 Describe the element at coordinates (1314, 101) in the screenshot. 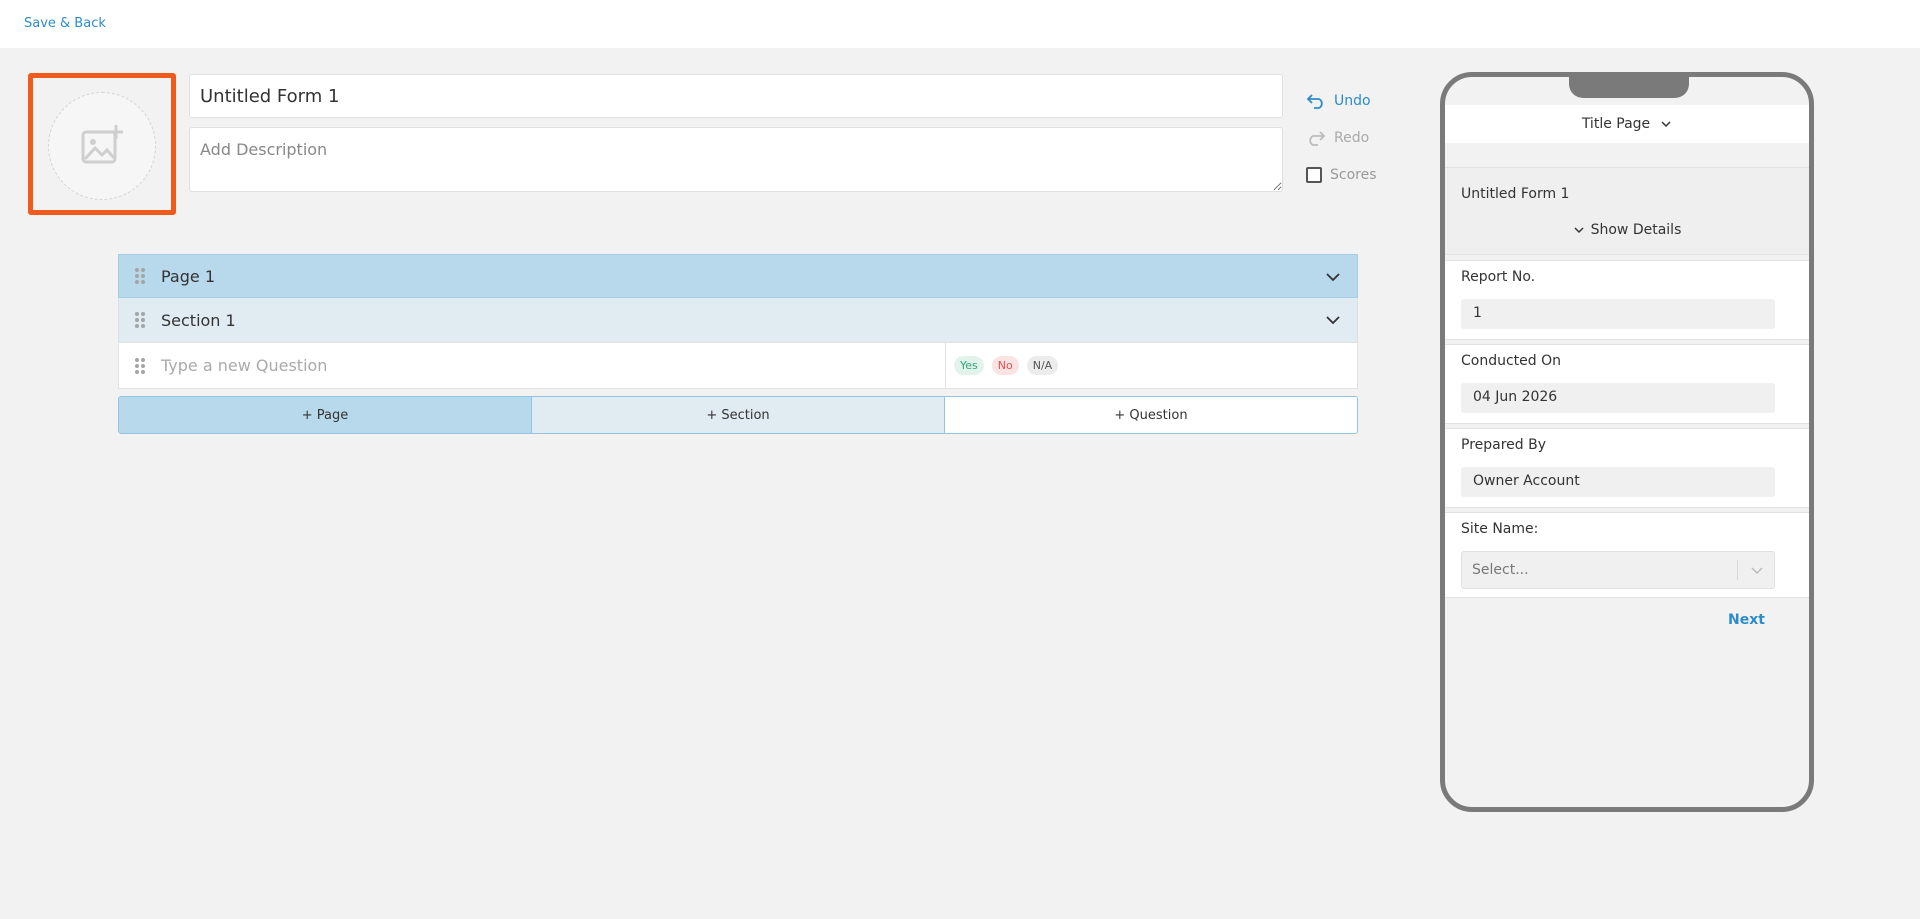

I see `undo-icon` at that location.